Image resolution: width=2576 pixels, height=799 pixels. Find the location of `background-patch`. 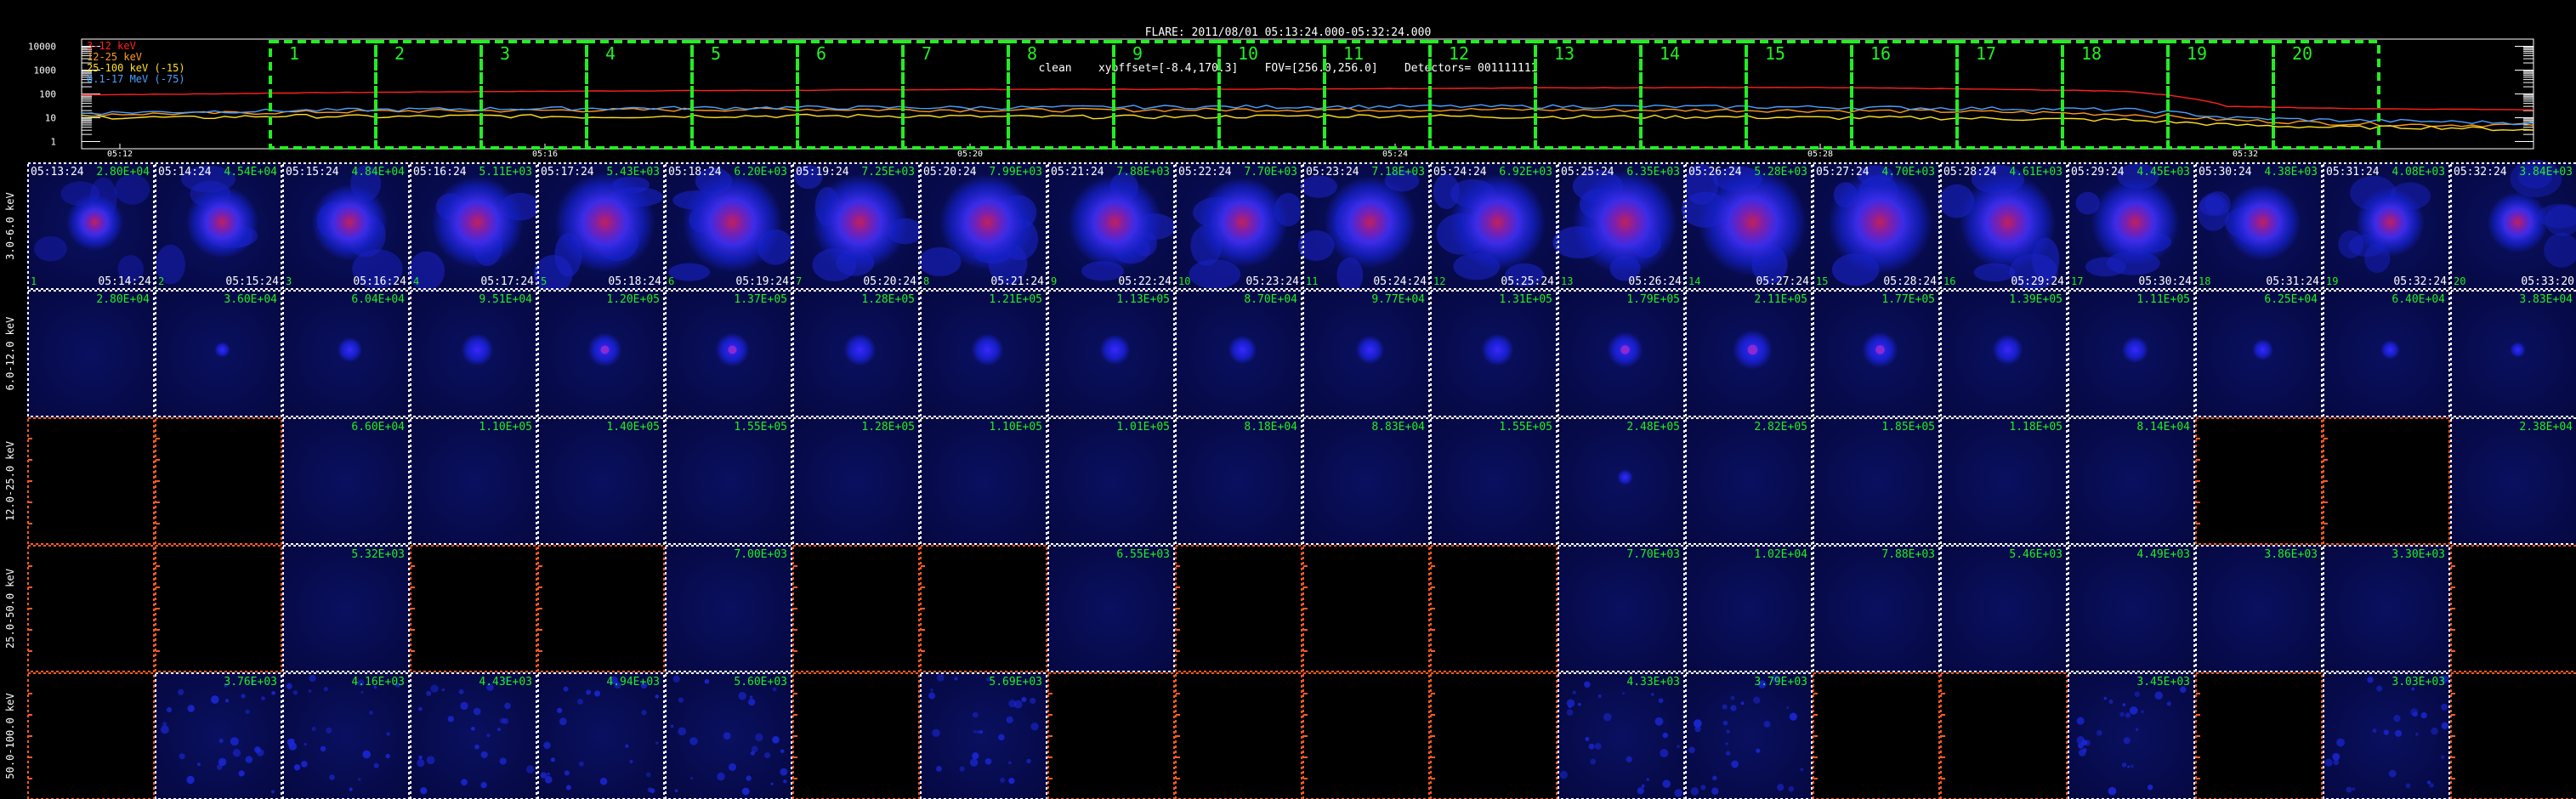

background-patch is located at coordinates (51, 248).